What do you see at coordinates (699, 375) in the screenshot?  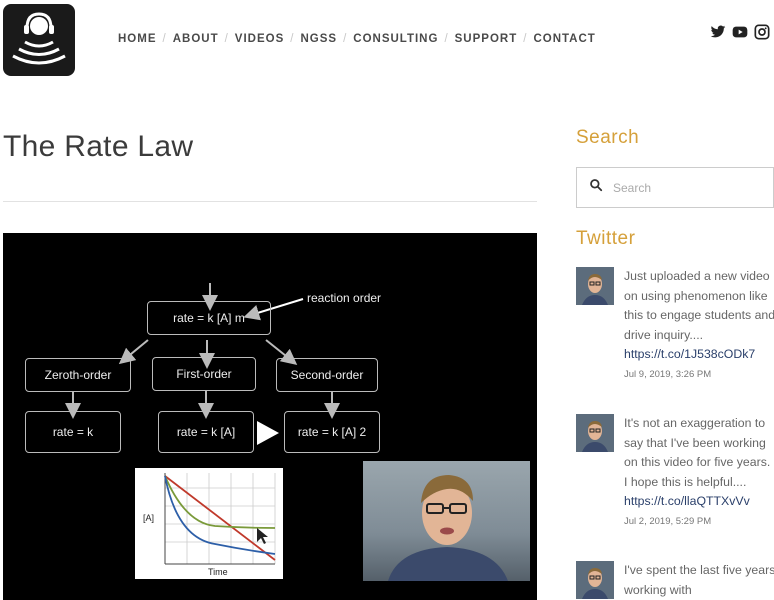 I see `tweet-date: Jul 9, 2019, 3:26 PM` at bounding box center [699, 375].